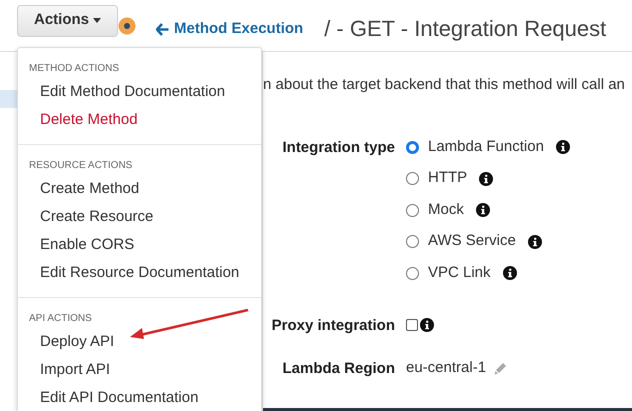 This screenshot has height=411, width=632. Describe the element at coordinates (338, 148) in the screenshot. I see `field-label: Integration type` at that location.